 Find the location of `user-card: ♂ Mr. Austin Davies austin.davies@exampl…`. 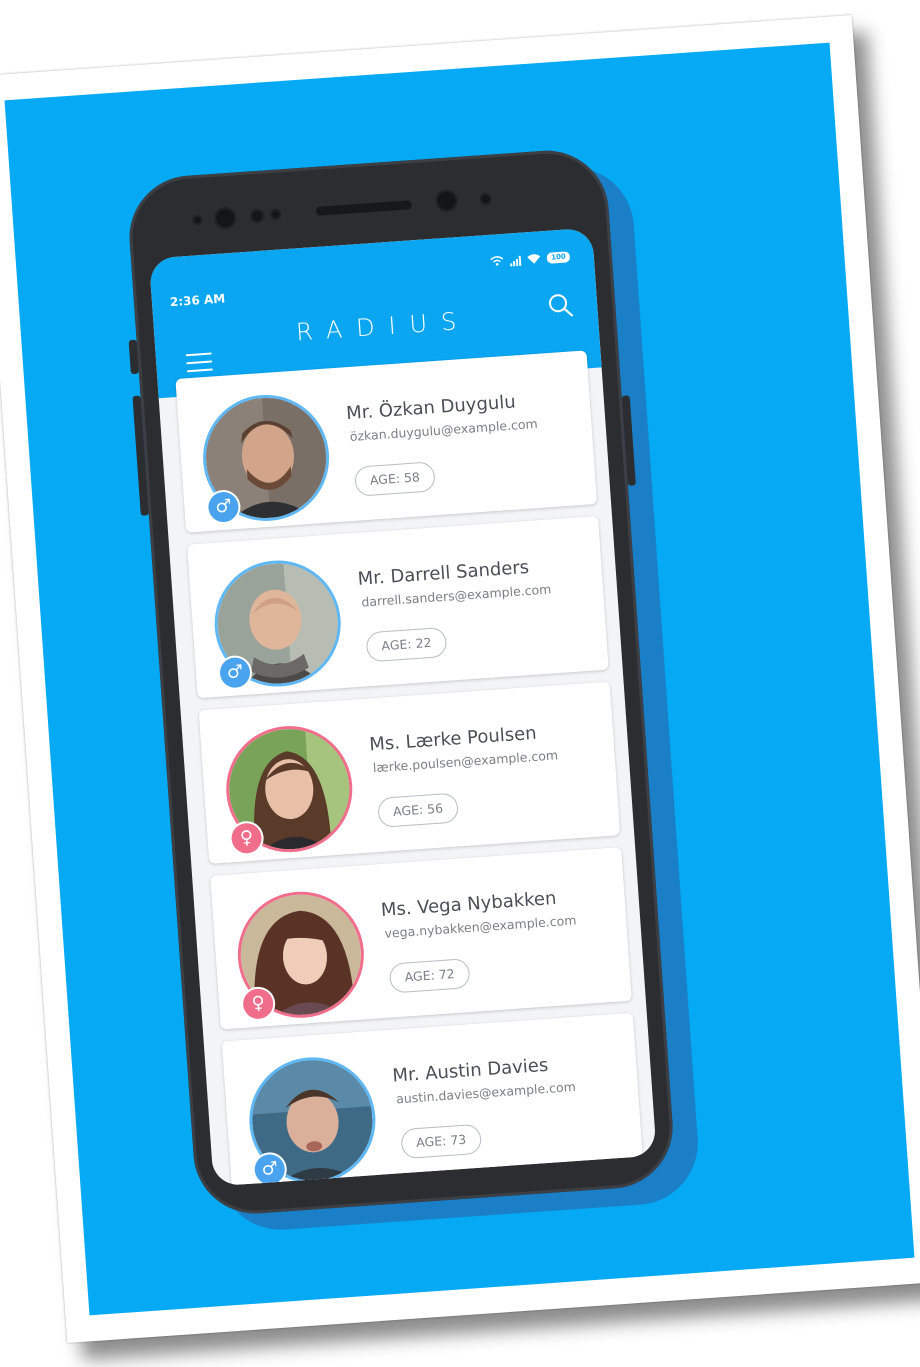

user-card: ♂ Mr. Austin Davies austin.davies@exampl… is located at coordinates (432, 1099).